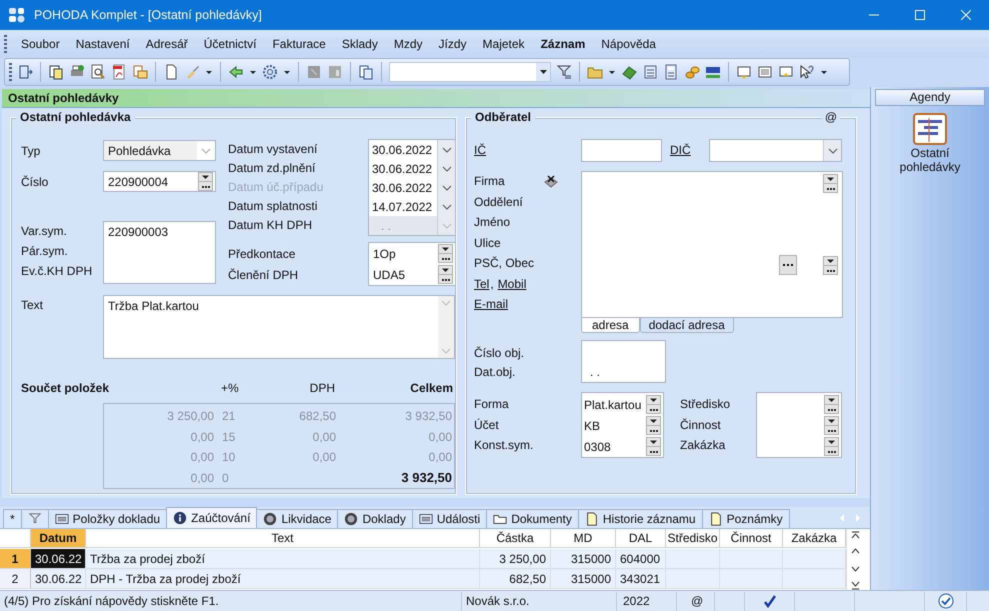 This screenshot has height=611, width=989. Describe the element at coordinates (360, 43) in the screenshot. I see `menu-item: Sklady` at that location.